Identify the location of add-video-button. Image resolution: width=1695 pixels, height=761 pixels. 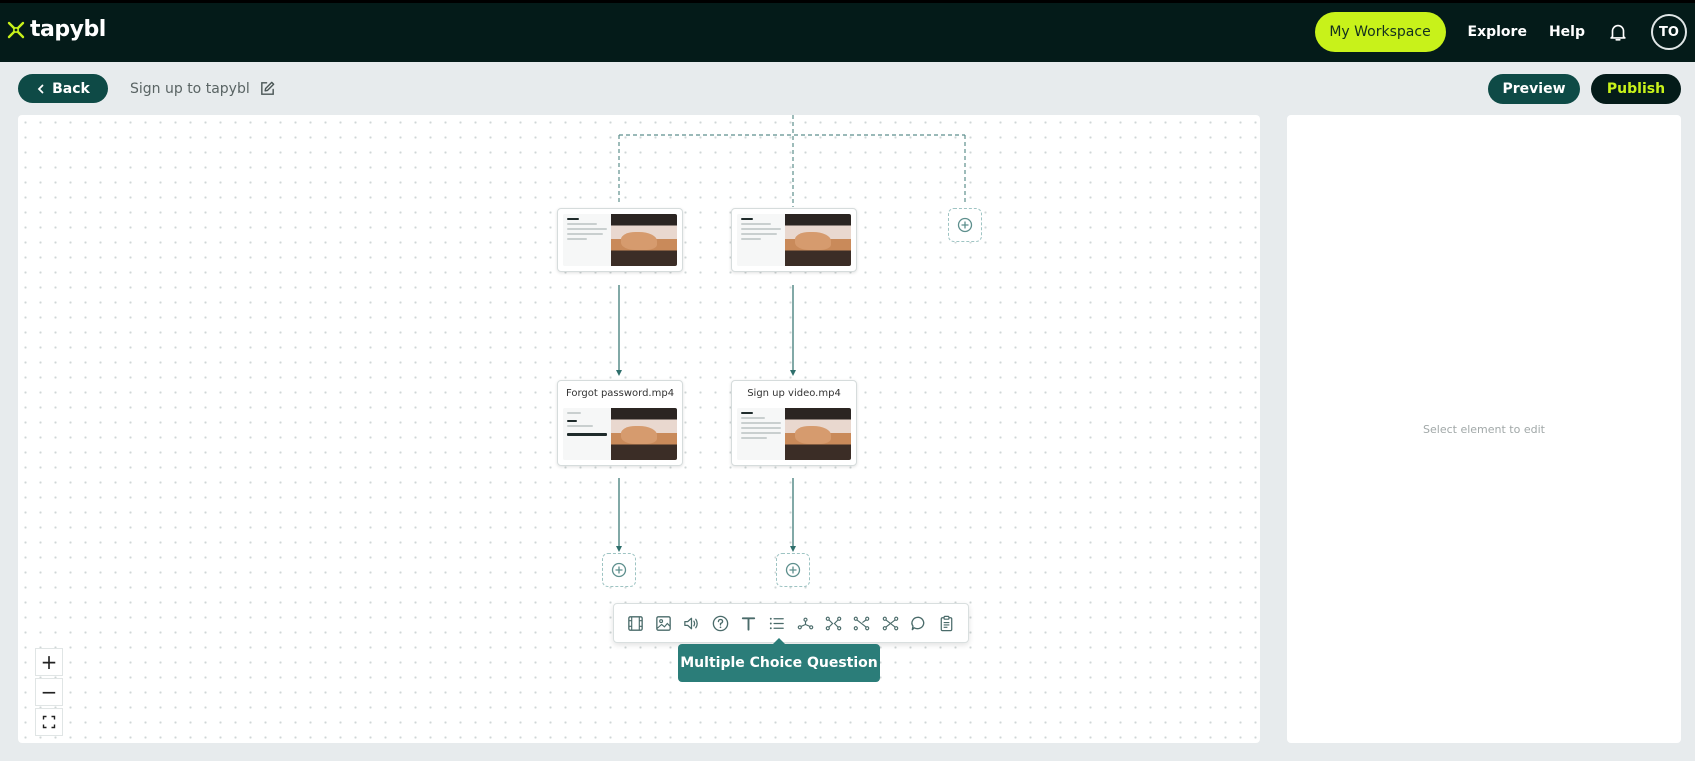
(635, 623).